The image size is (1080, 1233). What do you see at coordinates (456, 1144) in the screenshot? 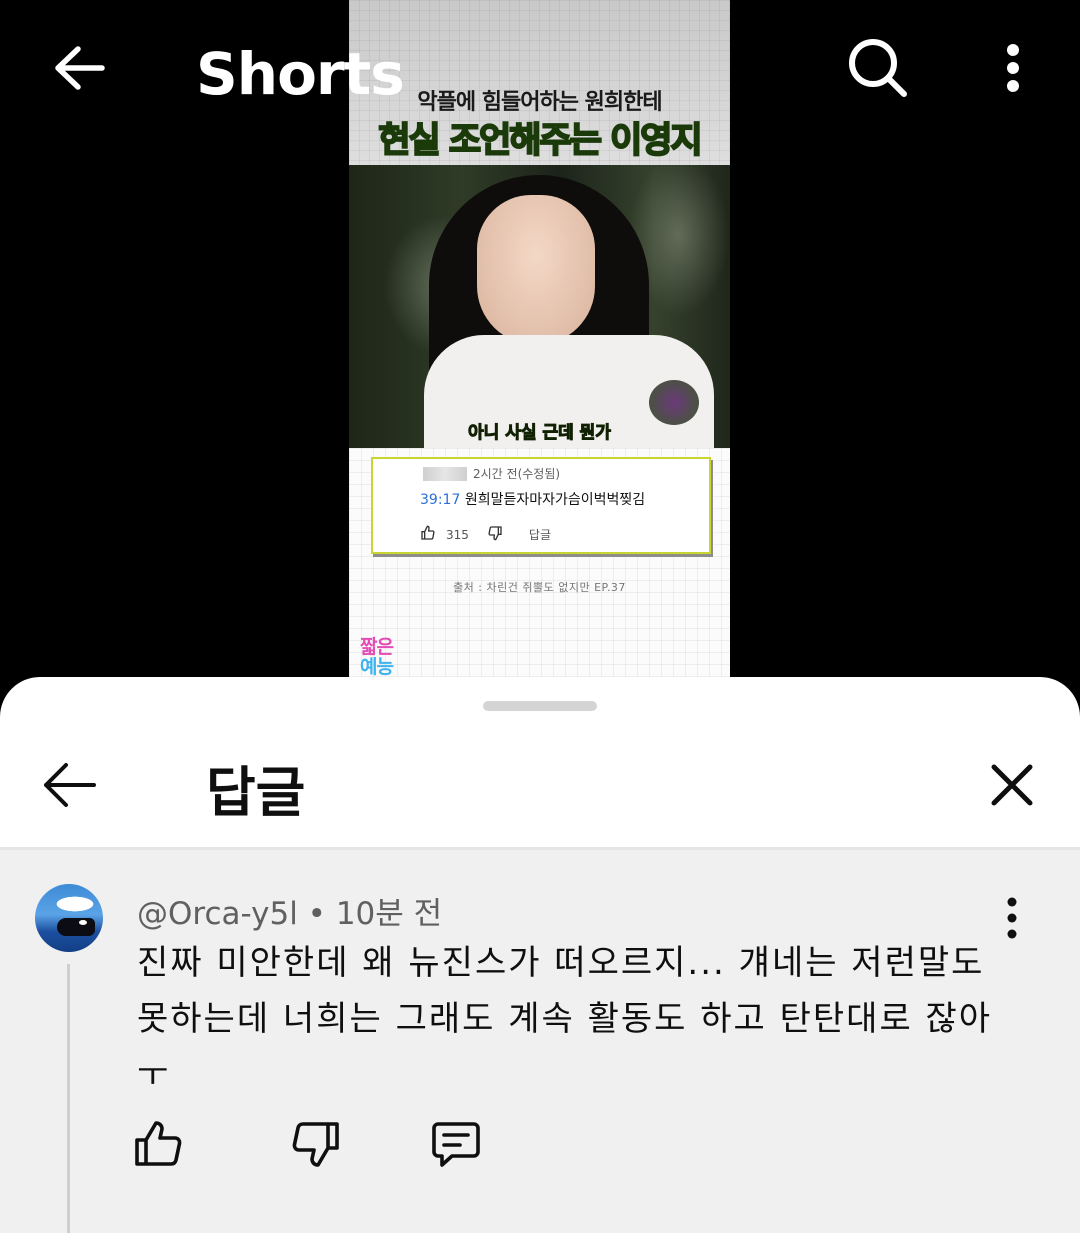
I see `comment-icon` at bounding box center [456, 1144].